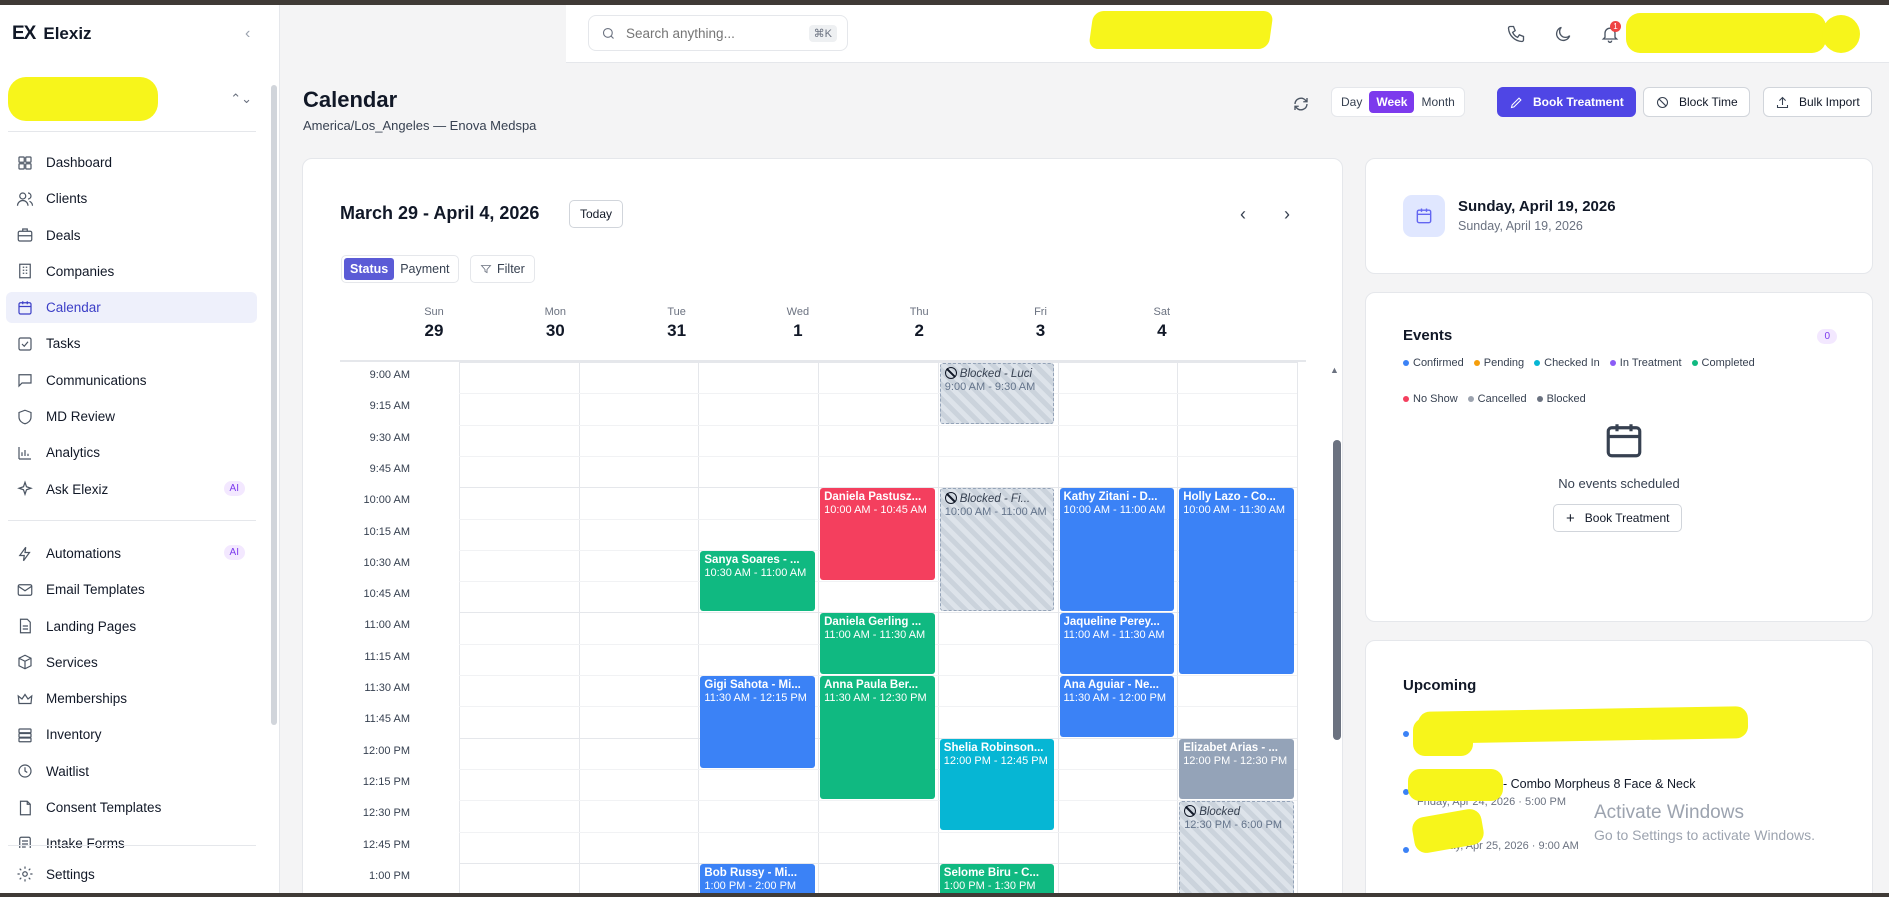 This screenshot has width=1889, height=897. Describe the element at coordinates (1406, 850) in the screenshot. I see `status-dot` at that location.